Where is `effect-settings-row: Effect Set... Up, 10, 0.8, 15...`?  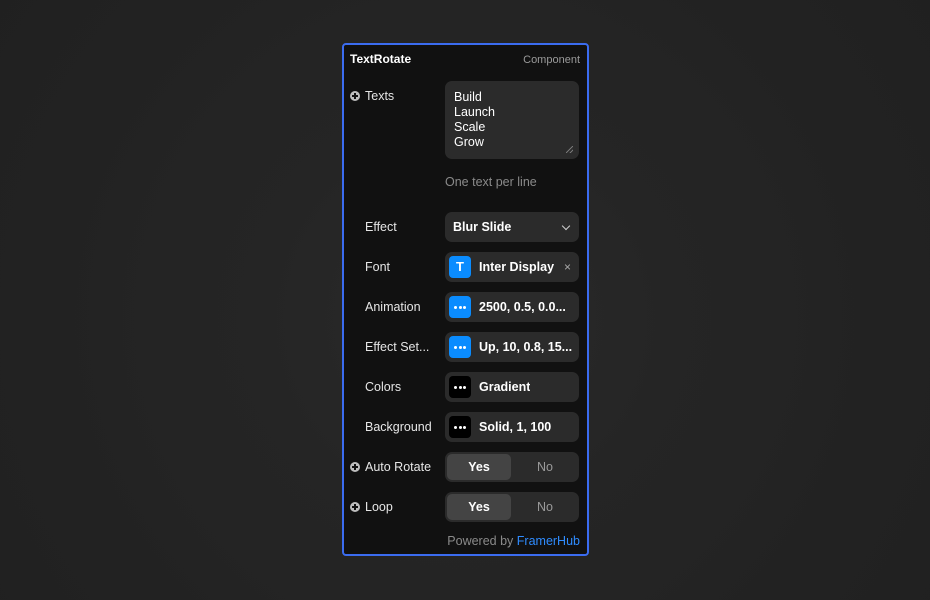 effect-settings-row: Effect Set... Up, 10, 0.8, 15... is located at coordinates (465, 347).